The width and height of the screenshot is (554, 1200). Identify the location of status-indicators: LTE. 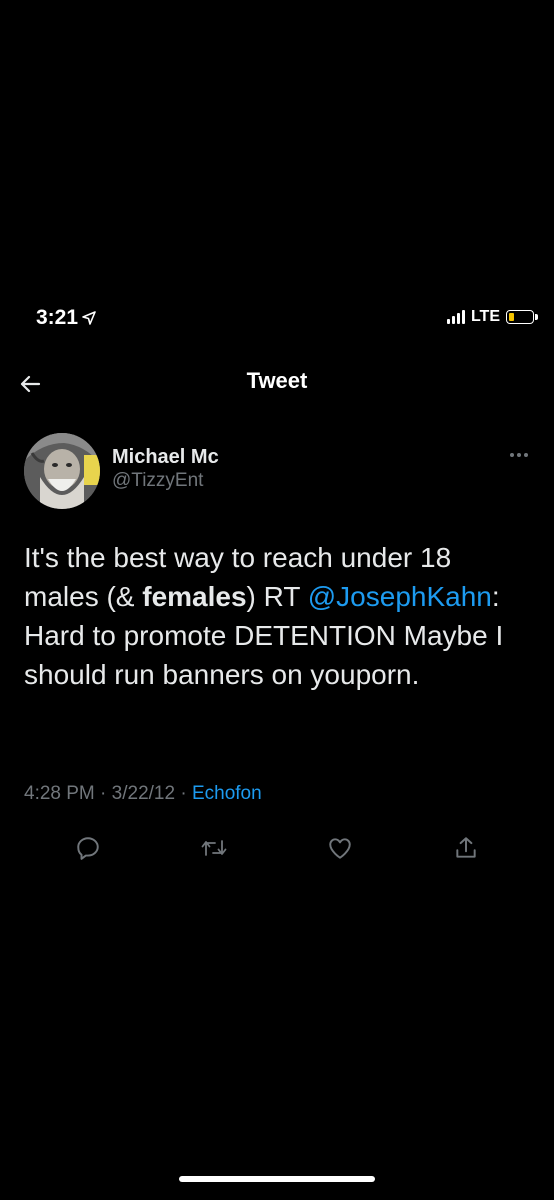
(492, 317).